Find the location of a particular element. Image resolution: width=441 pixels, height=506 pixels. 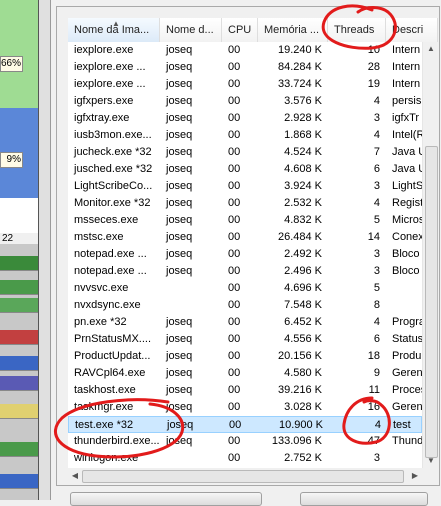

vertical-scroll-thumb is located at coordinates (431, 302).